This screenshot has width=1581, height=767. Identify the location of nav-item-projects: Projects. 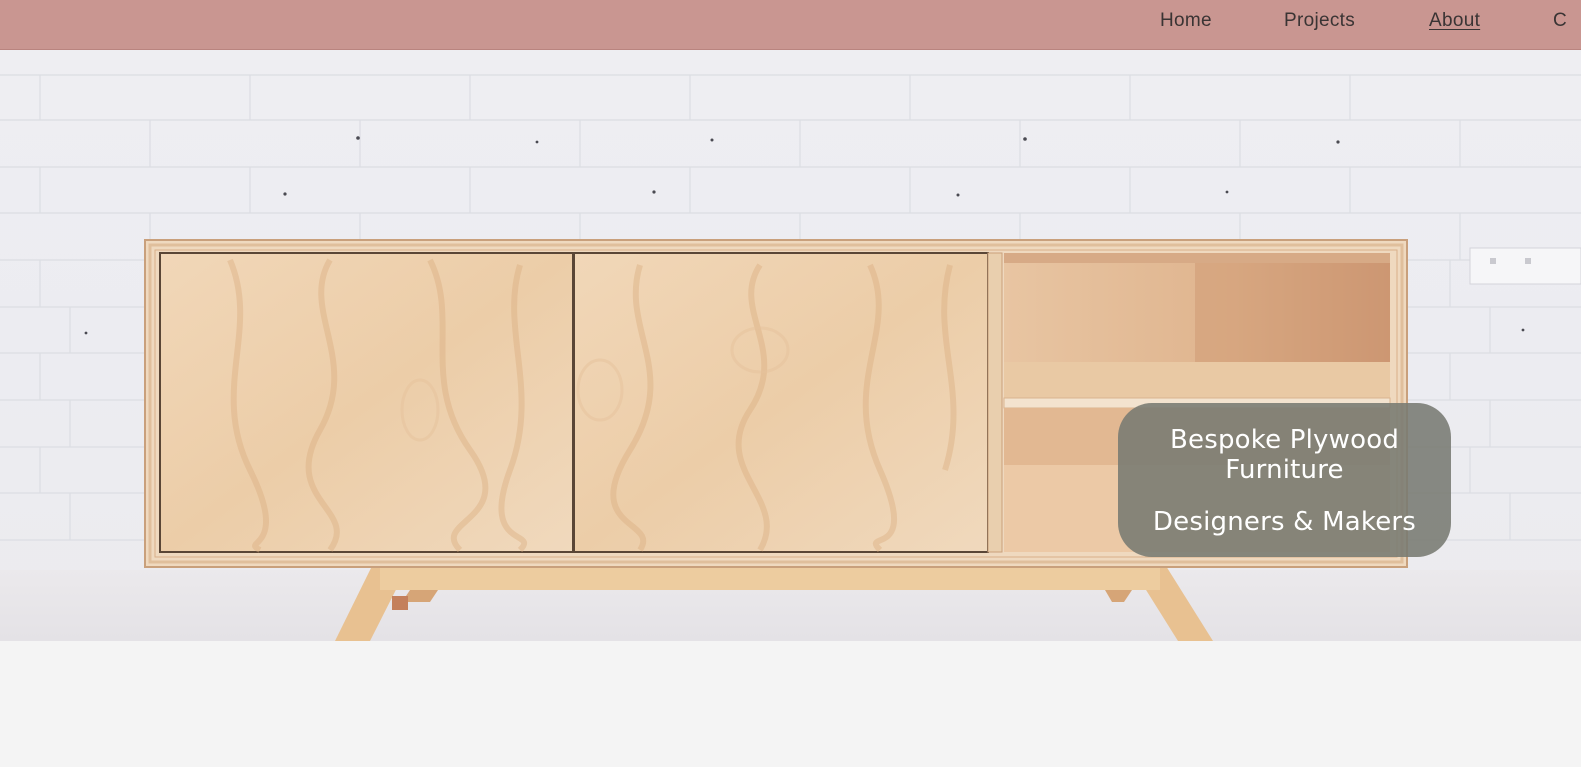
(1319, 21).